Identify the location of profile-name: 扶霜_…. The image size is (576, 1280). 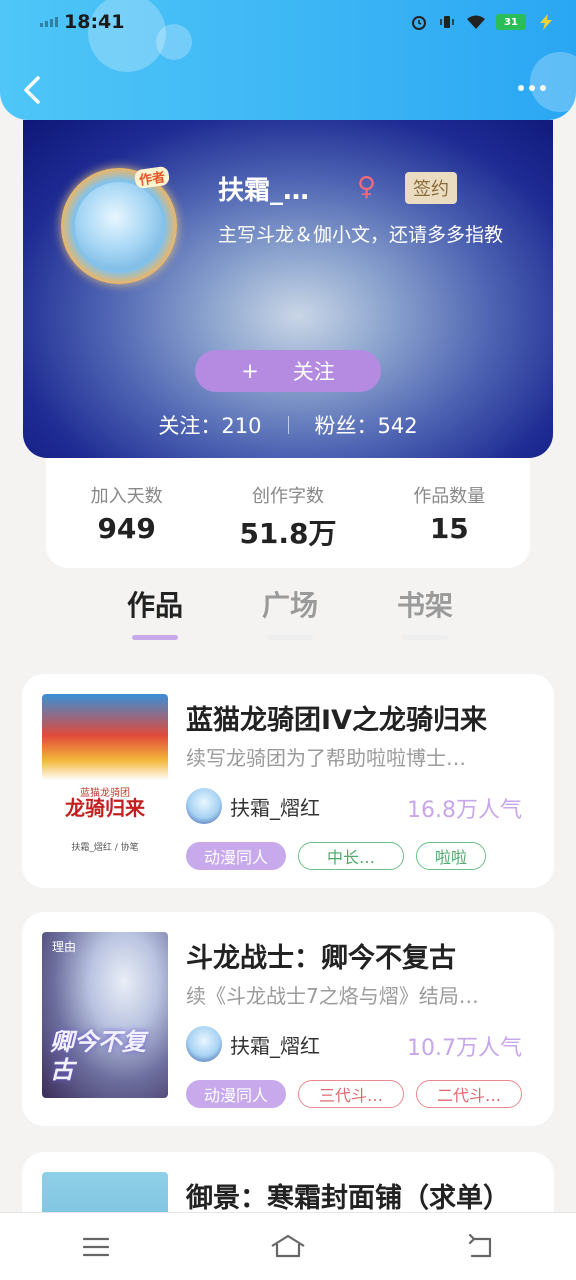
(264, 191).